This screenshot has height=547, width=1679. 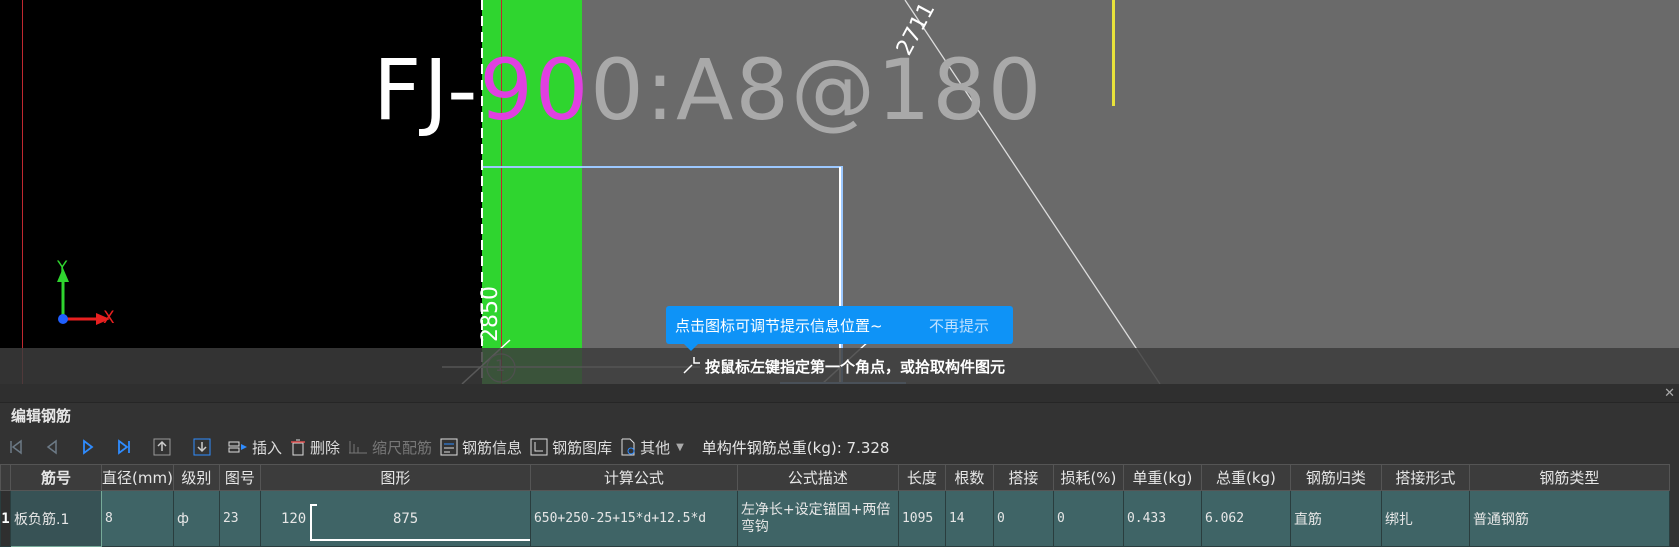 What do you see at coordinates (196, 477) in the screenshot?
I see `header-cell: 级别` at bounding box center [196, 477].